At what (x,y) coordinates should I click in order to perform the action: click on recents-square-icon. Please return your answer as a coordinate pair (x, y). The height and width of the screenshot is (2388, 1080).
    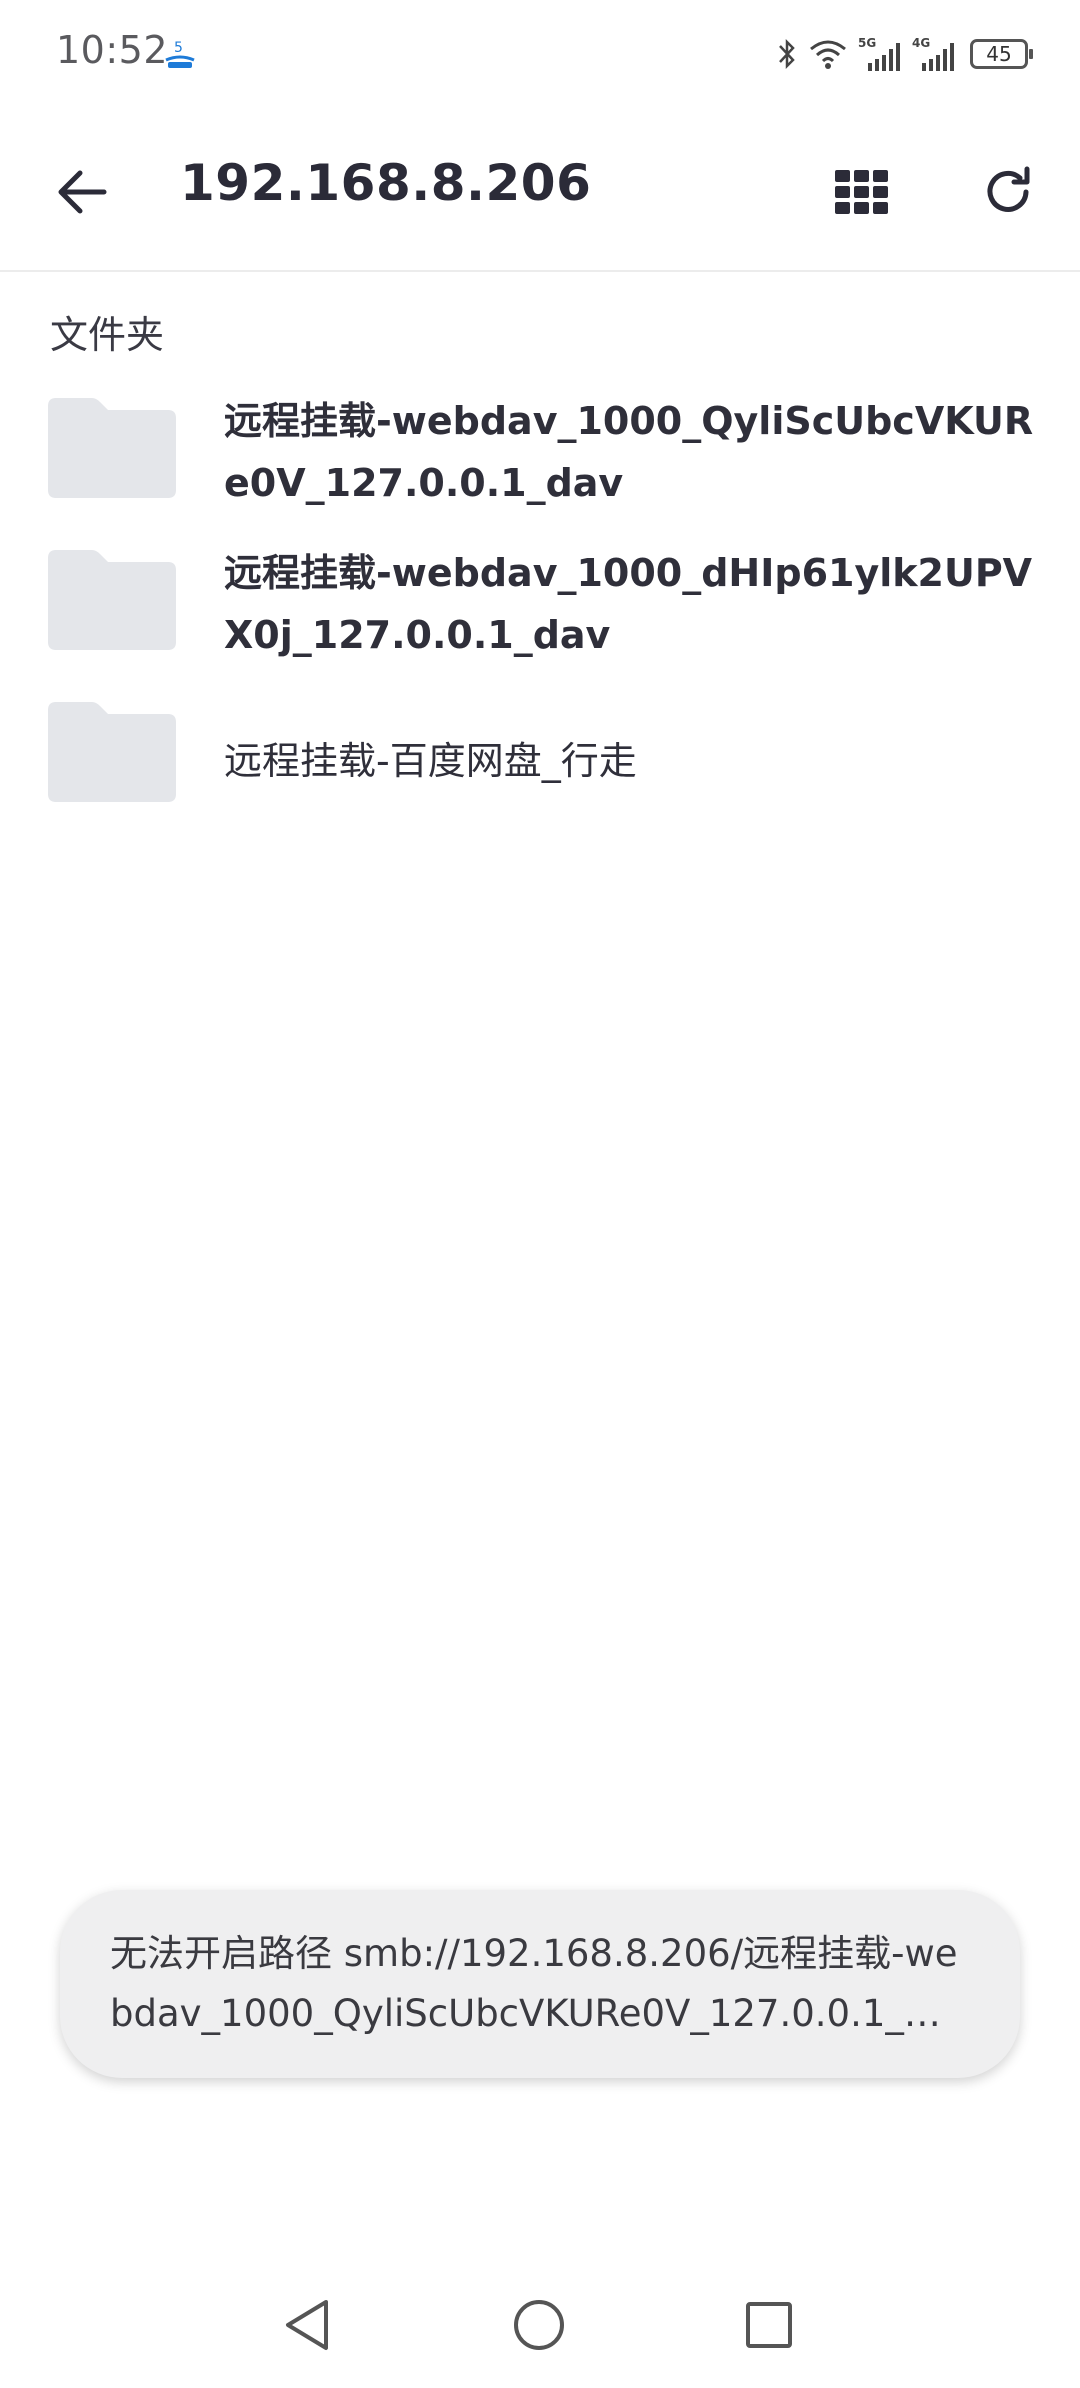
    Looking at the image, I should click on (769, 2325).